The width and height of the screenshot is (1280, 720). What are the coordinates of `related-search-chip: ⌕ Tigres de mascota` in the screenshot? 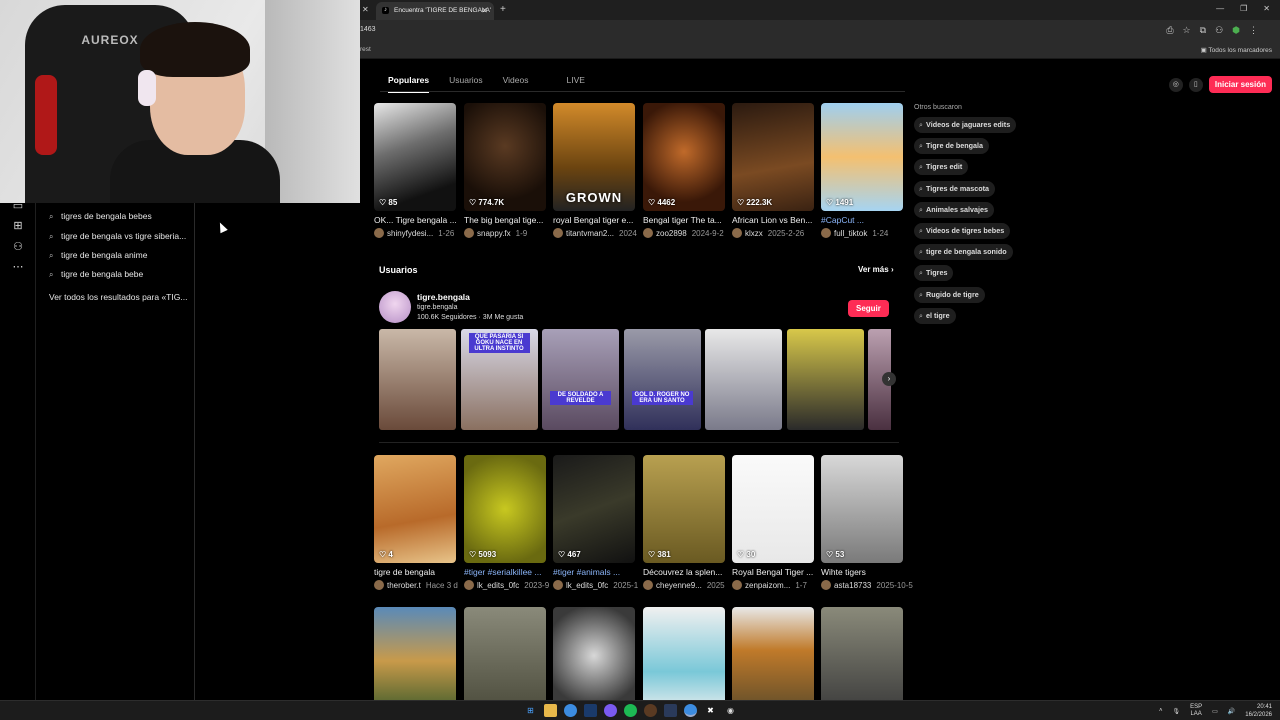 It's located at (955, 188).